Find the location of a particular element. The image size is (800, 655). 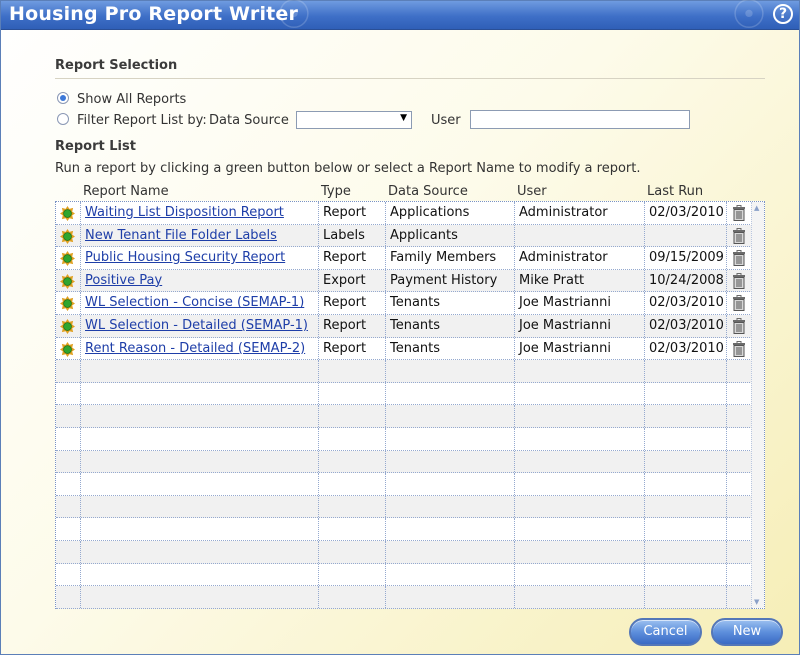

report-name-cell: WL Selection - Detailed (SEMAP-1) is located at coordinates (199, 326).